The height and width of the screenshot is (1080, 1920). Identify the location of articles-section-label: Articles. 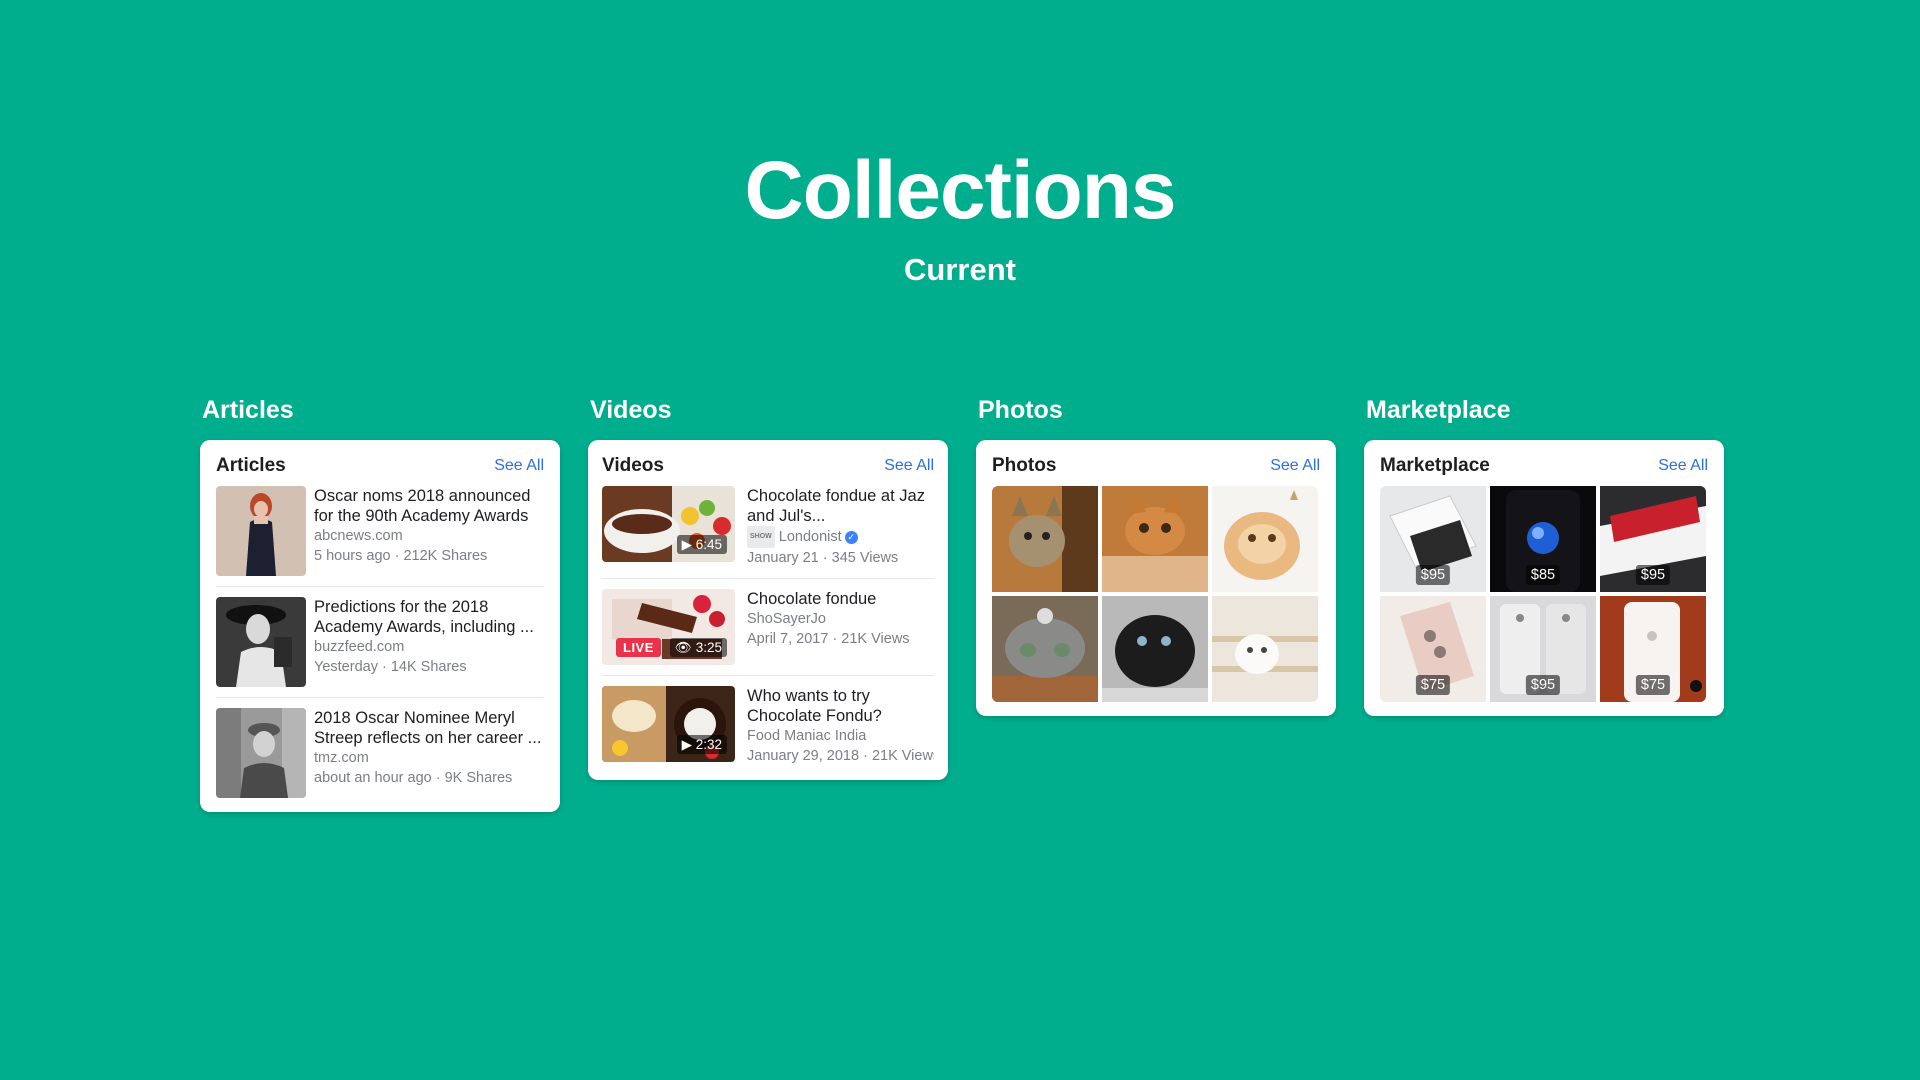
(248, 410).